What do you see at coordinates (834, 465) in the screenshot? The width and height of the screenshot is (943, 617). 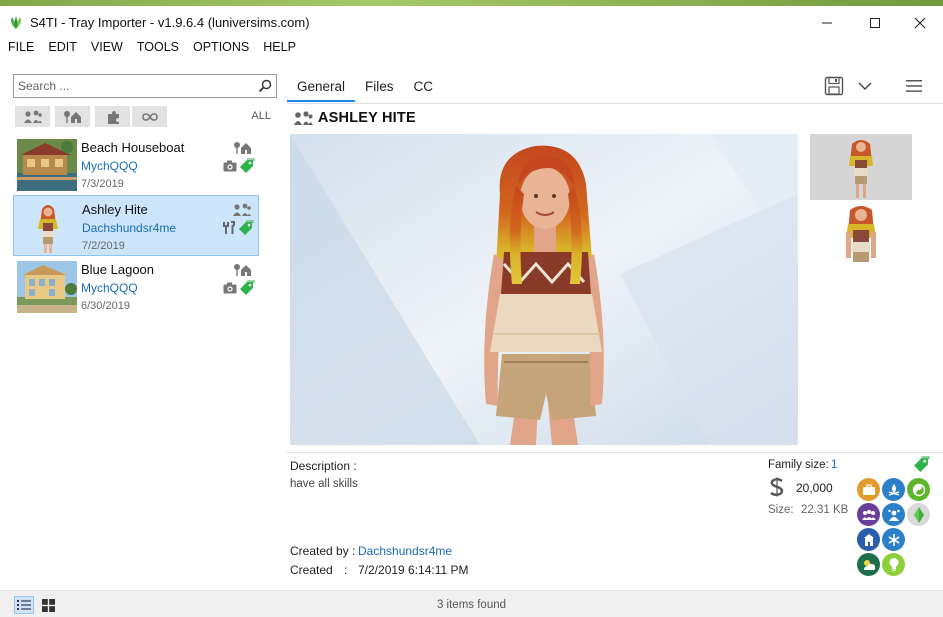 I see `family-size-value: 1` at bounding box center [834, 465].